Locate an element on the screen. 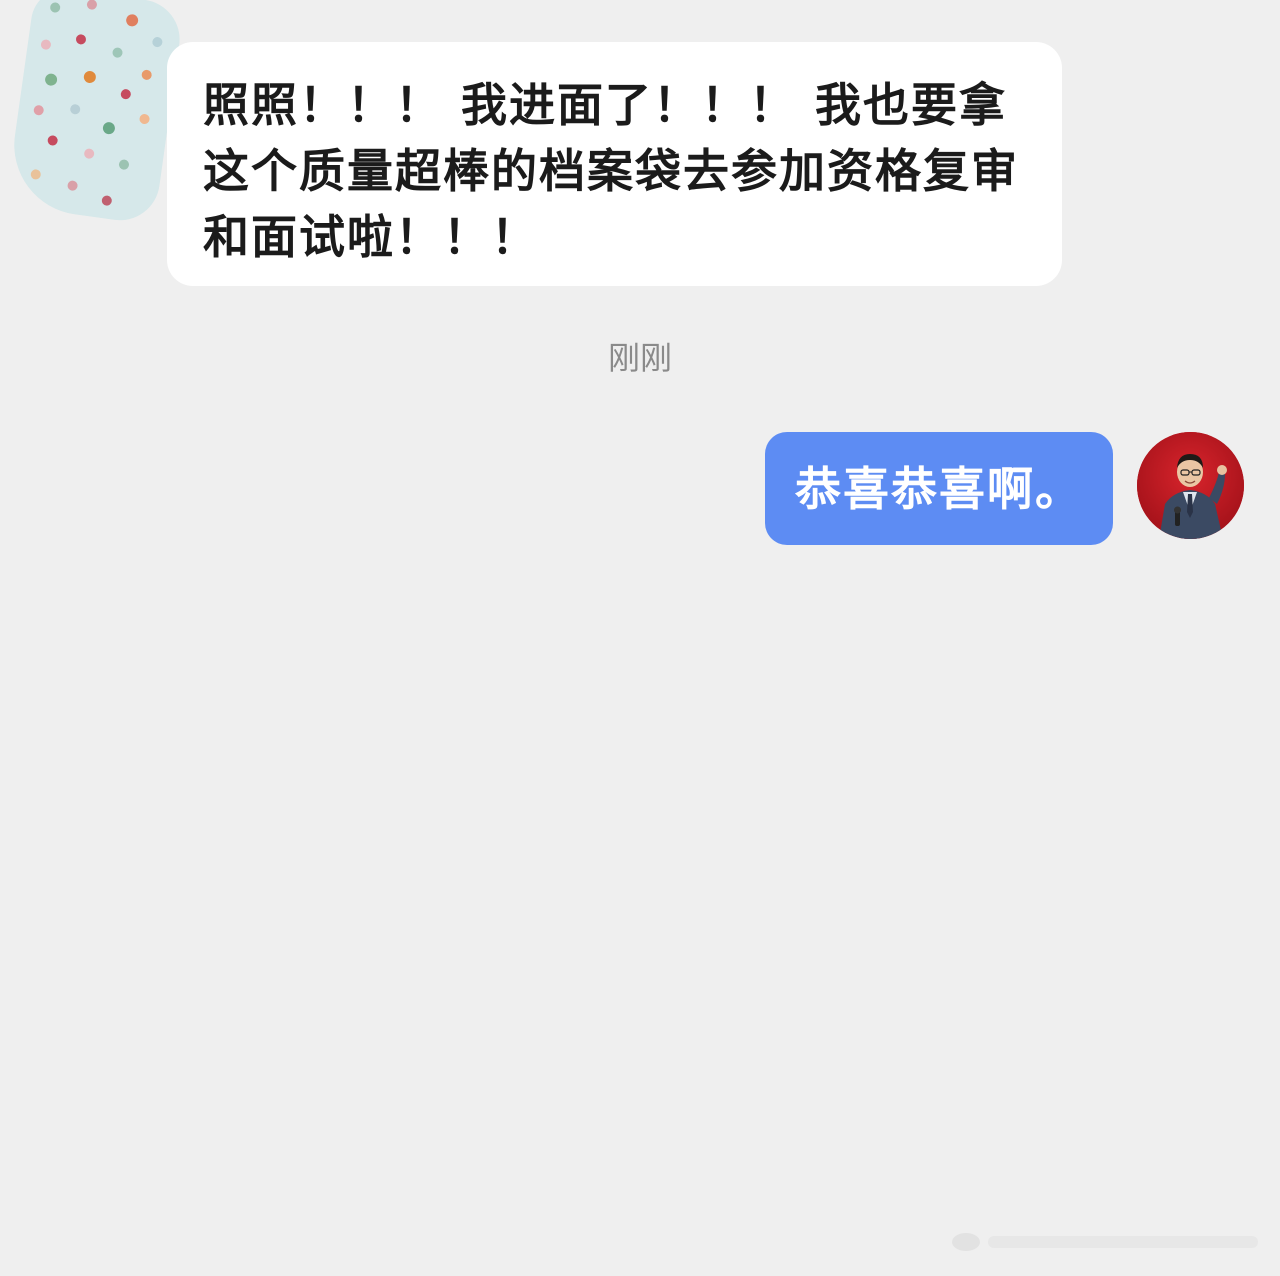 Image resolution: width=1280 pixels, height=1276 pixels. my-avatar is located at coordinates (1190, 485).